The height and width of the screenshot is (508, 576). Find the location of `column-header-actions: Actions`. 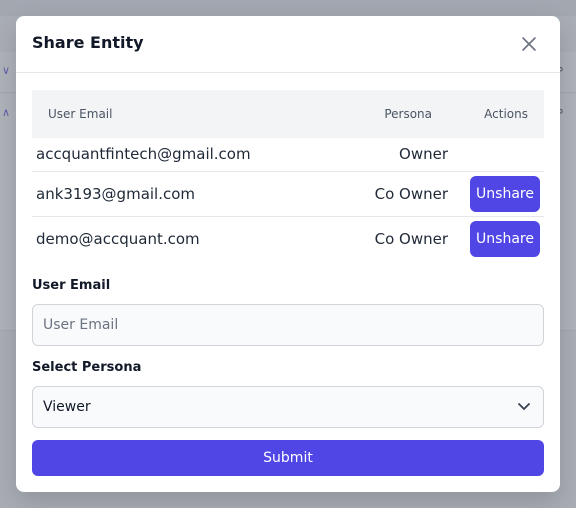

column-header-actions: Actions is located at coordinates (506, 114).